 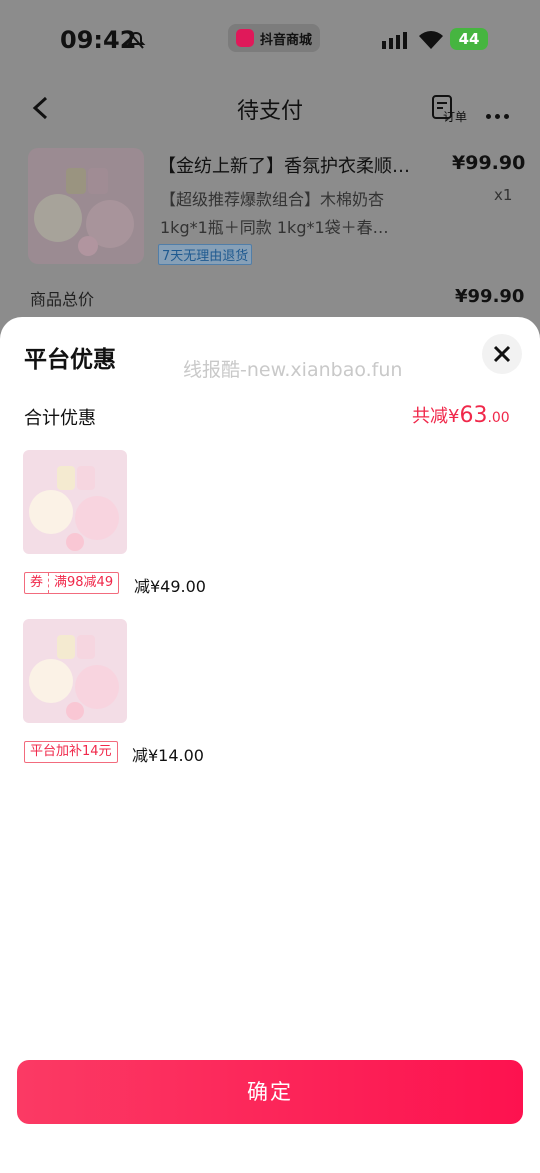 I want to click on battery-indicator: 44, so click(x=469, y=39).